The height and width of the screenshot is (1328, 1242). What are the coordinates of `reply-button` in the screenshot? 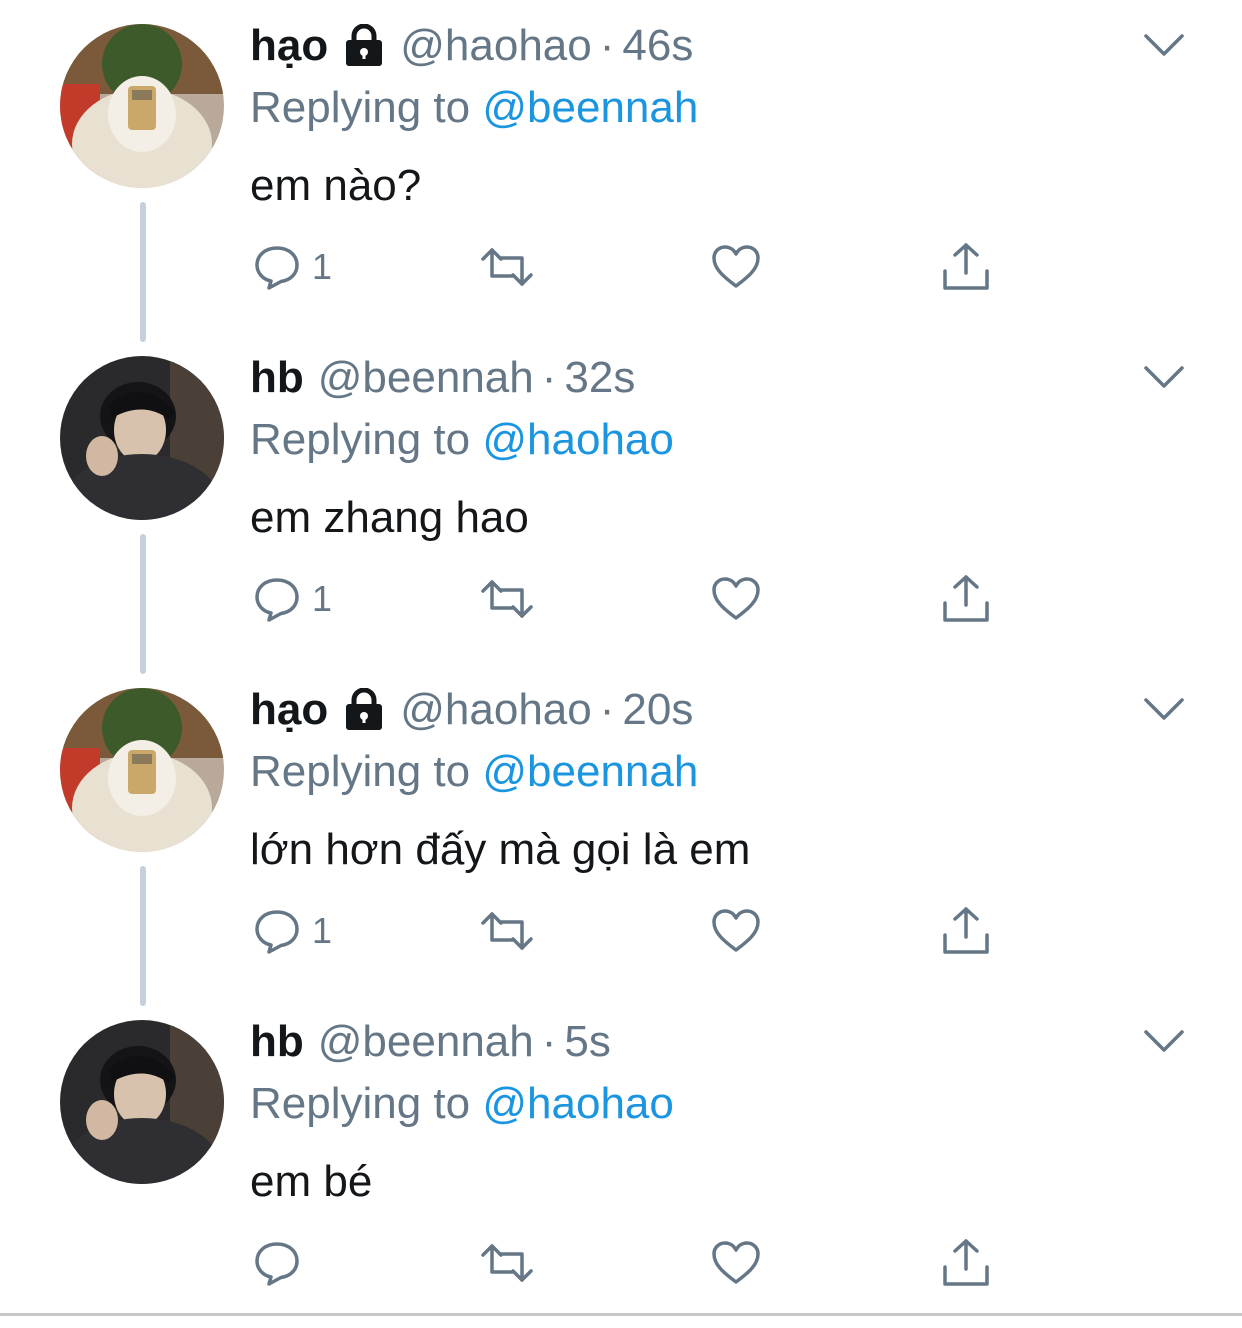 It's located at (282, 1263).